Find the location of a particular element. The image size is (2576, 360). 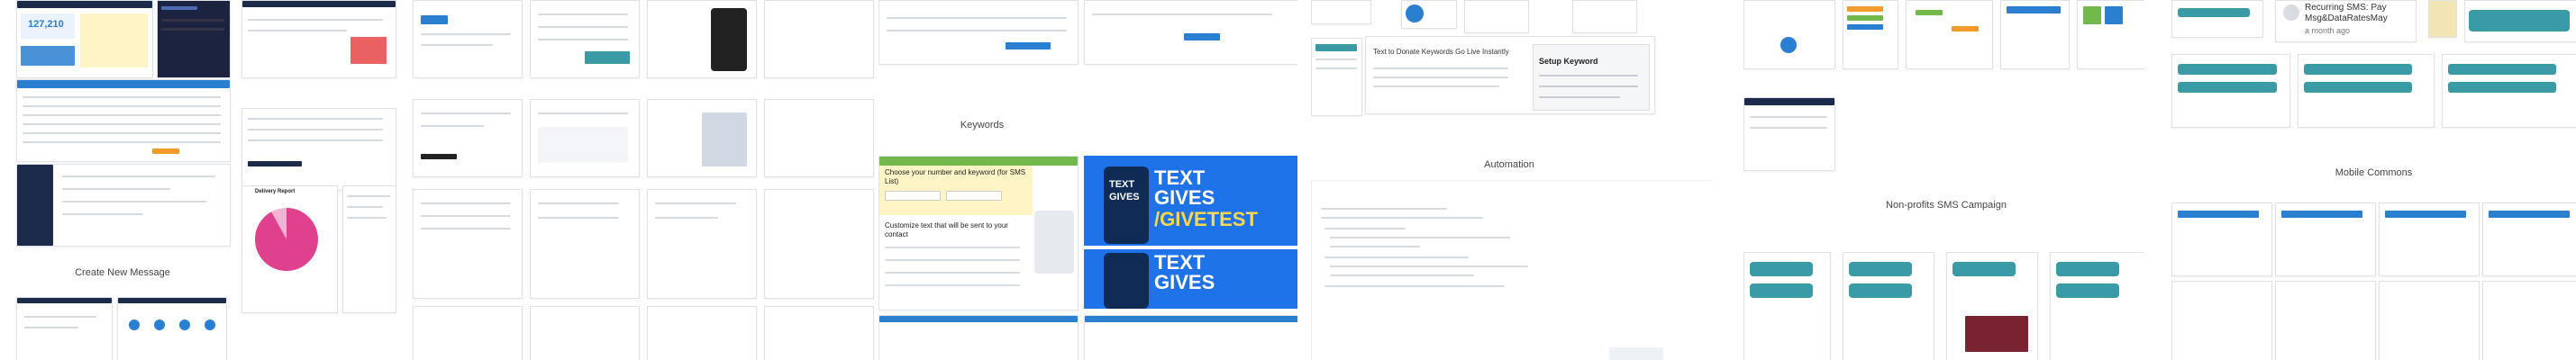

promo-tile-top: TEXT GIVES TEXT GIVES /GIVETEST is located at coordinates (1190, 201).